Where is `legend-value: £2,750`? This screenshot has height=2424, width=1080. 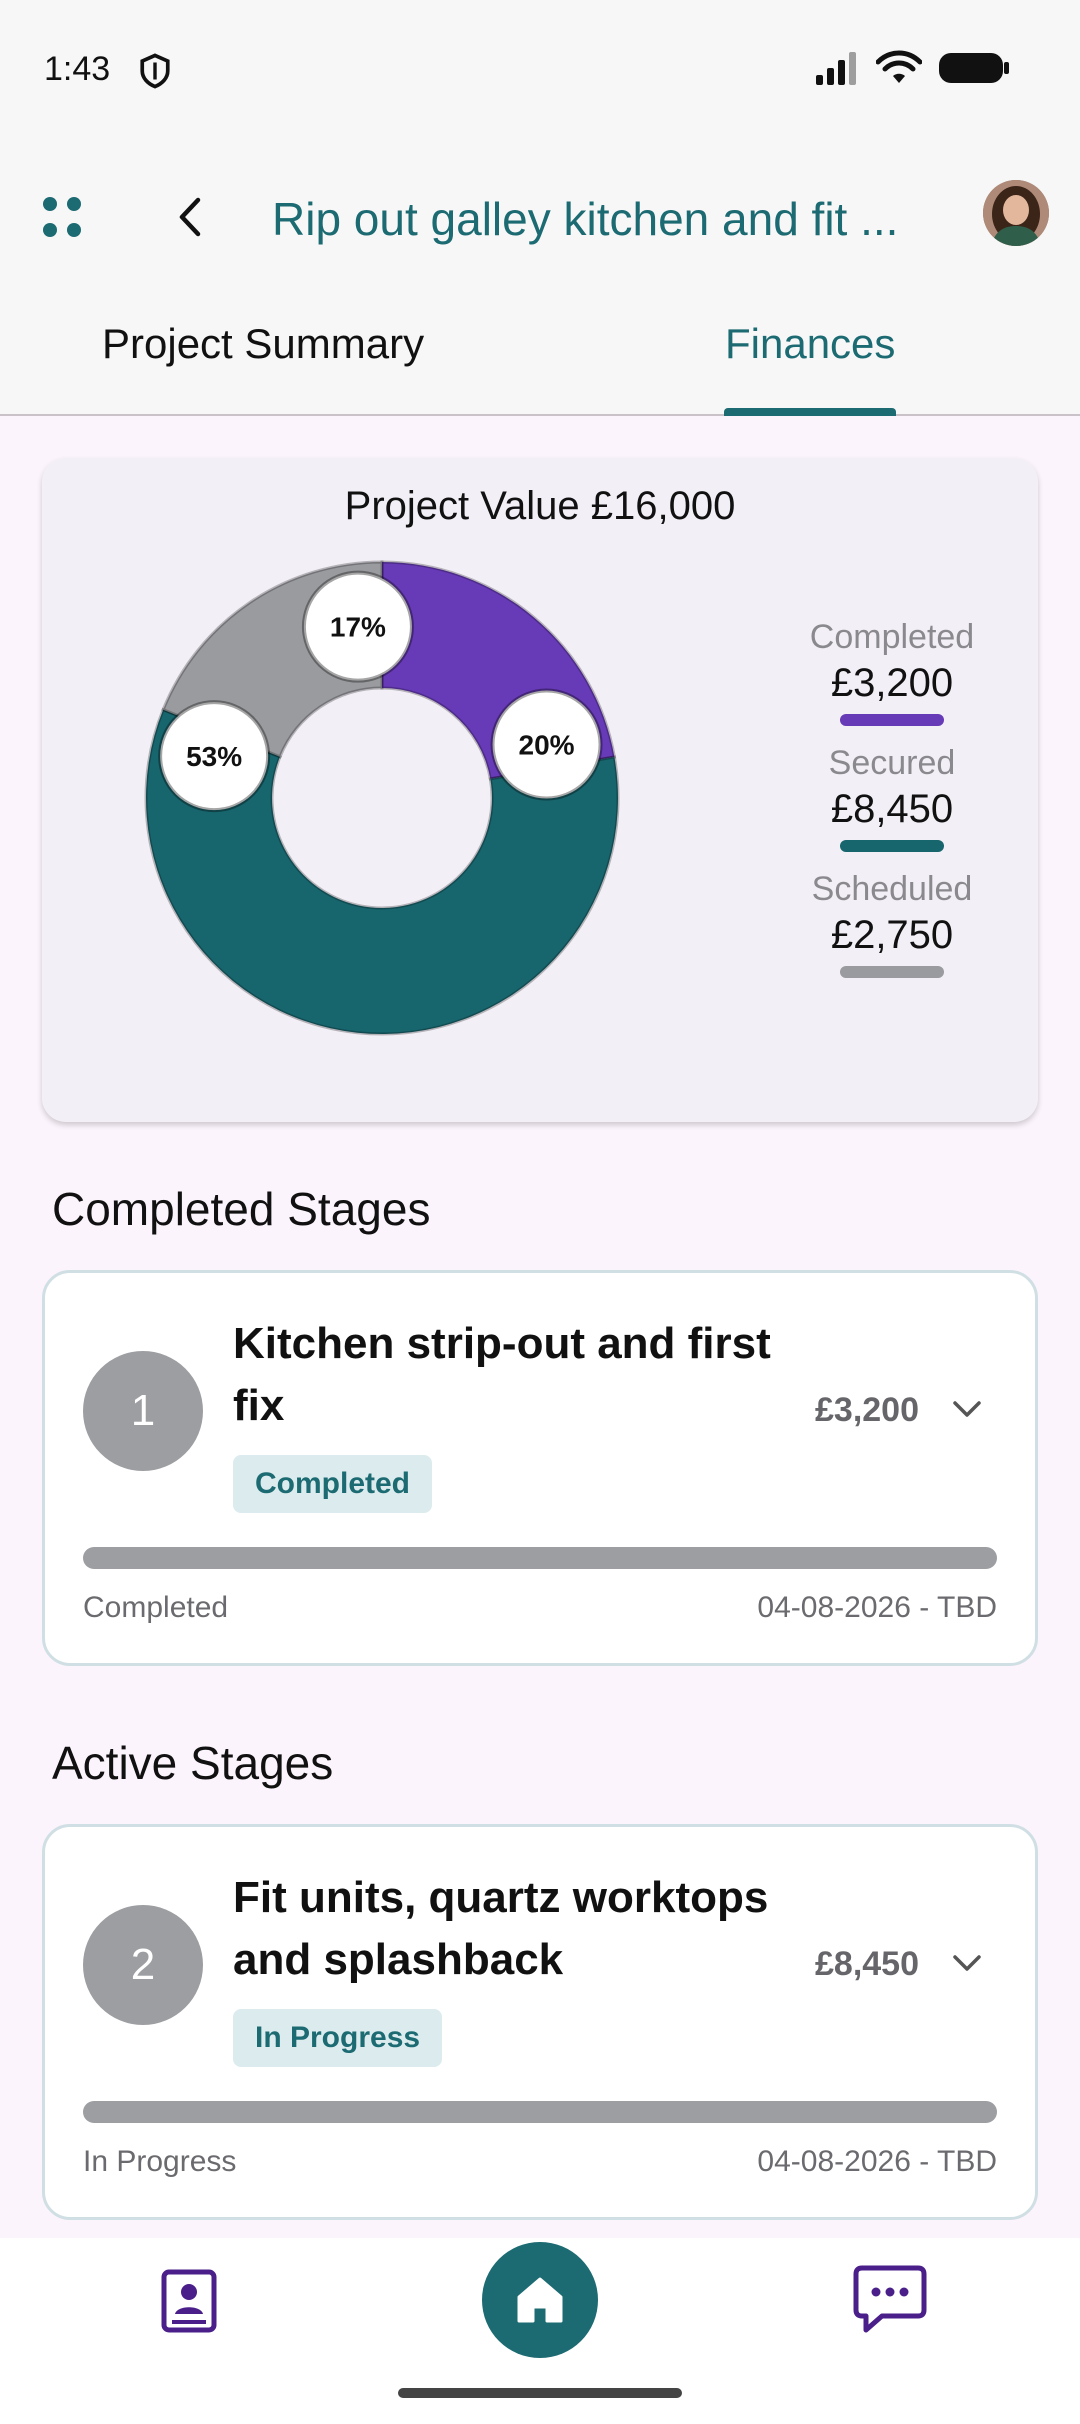
legend-value: £2,750 is located at coordinates (892, 935).